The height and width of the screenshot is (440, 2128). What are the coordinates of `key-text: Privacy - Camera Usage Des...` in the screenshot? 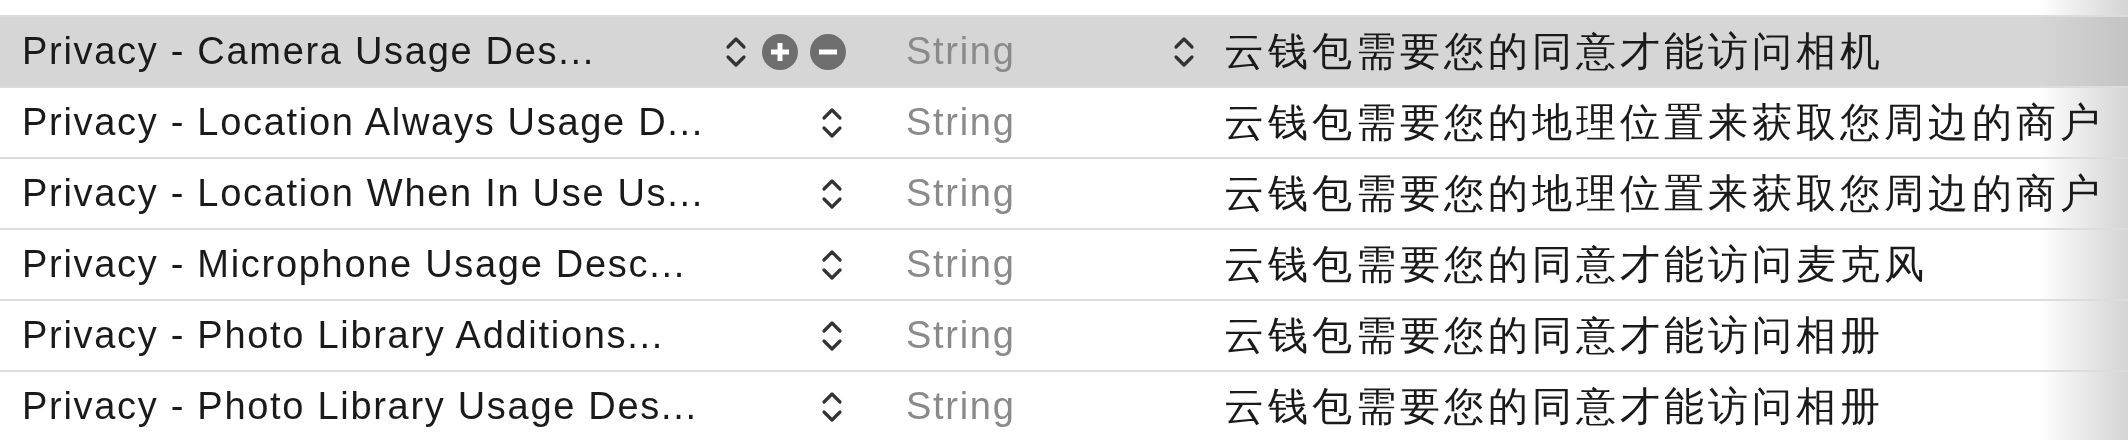 It's located at (309, 51).